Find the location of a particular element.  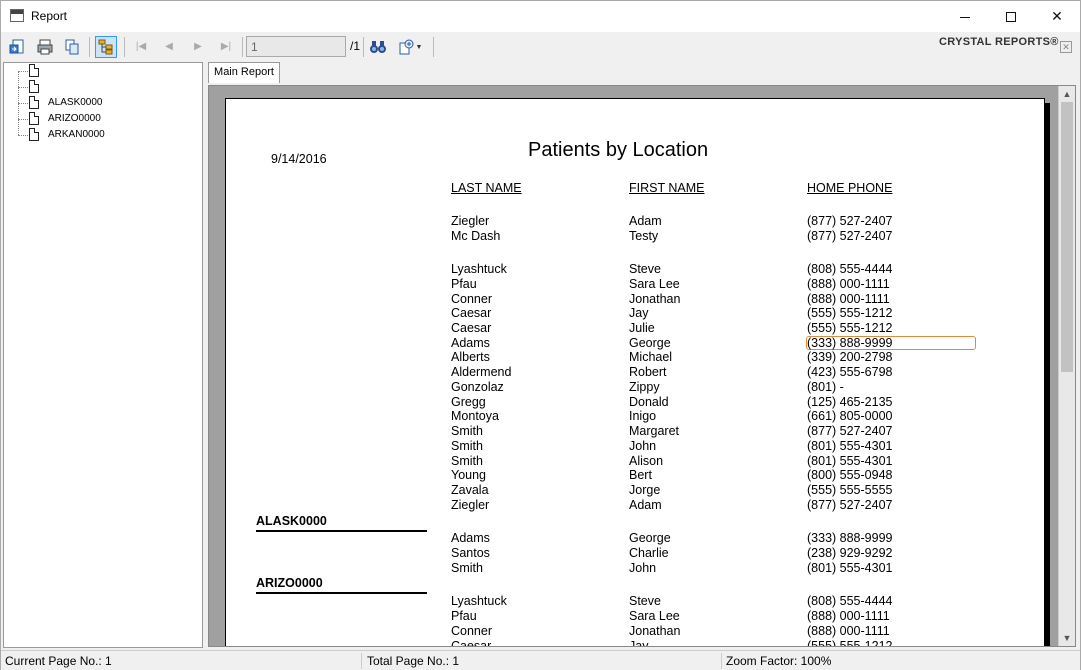

last-name-cell: Aldermend is located at coordinates (481, 372).